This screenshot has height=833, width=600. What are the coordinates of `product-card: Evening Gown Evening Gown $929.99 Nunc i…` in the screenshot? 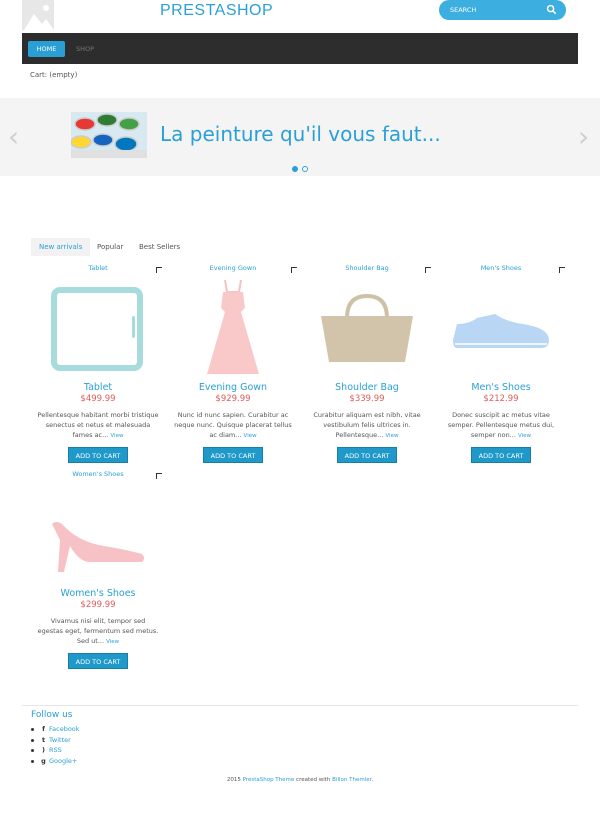 It's located at (233, 366).